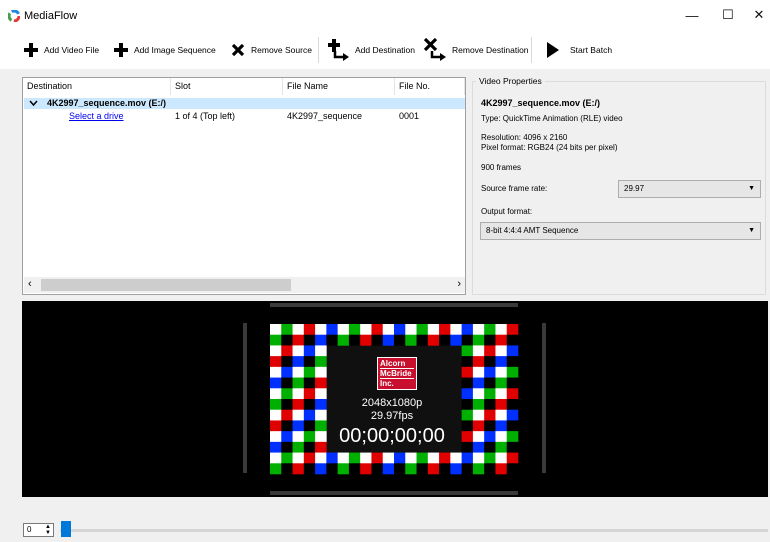  Describe the element at coordinates (754, 15) in the screenshot. I see `close-button: ✕` at that location.